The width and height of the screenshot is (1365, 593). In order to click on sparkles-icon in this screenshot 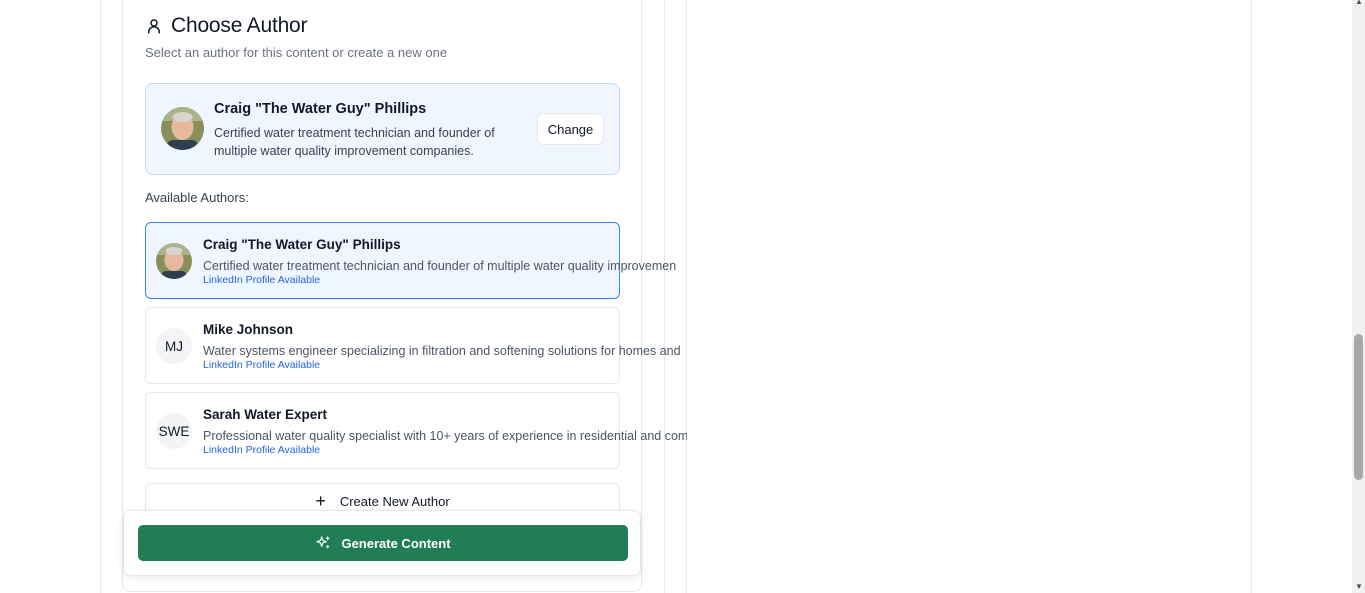, I will do `click(323, 543)`.